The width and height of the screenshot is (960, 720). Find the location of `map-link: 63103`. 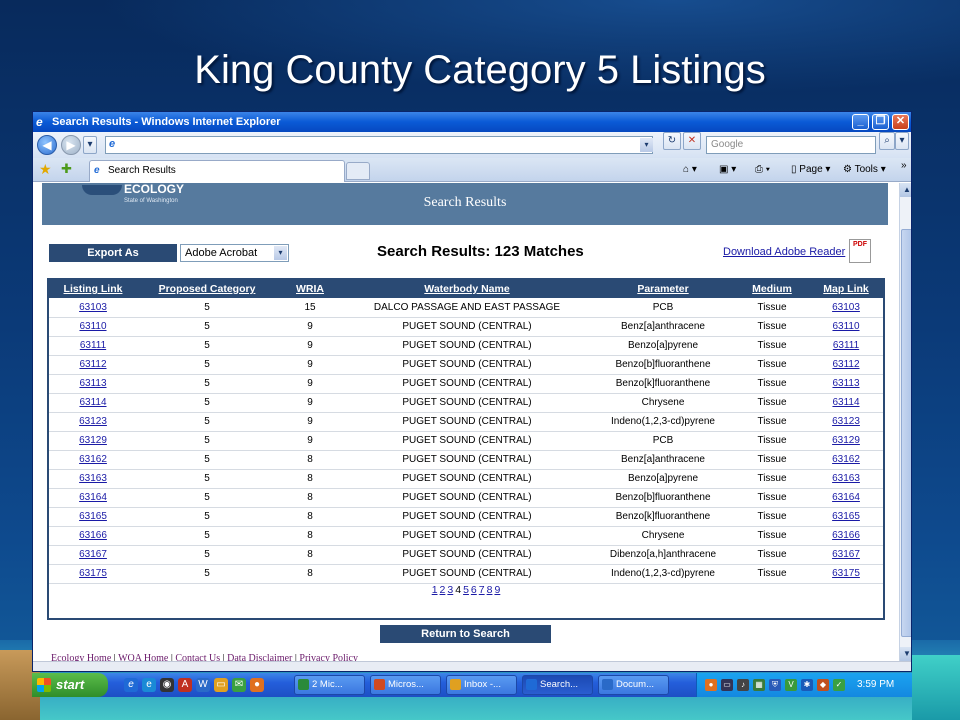

map-link: 63103 is located at coordinates (846, 308).